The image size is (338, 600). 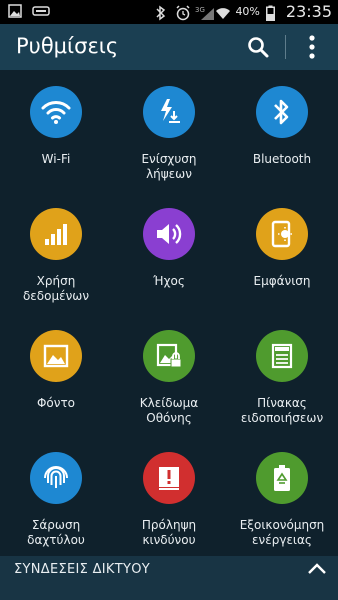 I want to click on tile-sound: Ήχος, so click(x=169, y=252).